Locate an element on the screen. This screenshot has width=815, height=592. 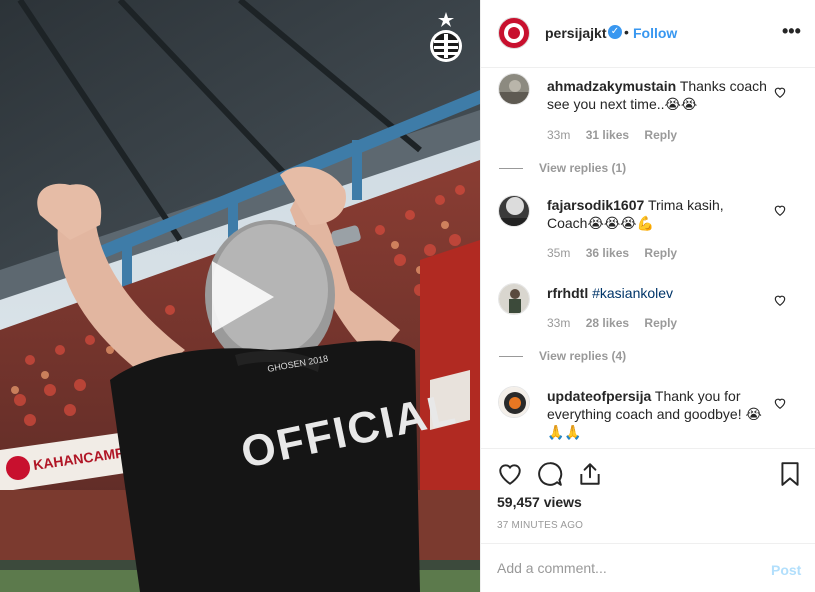
post-header: persijajkt ✓ • Follow ••• is located at coordinates (648, 34).